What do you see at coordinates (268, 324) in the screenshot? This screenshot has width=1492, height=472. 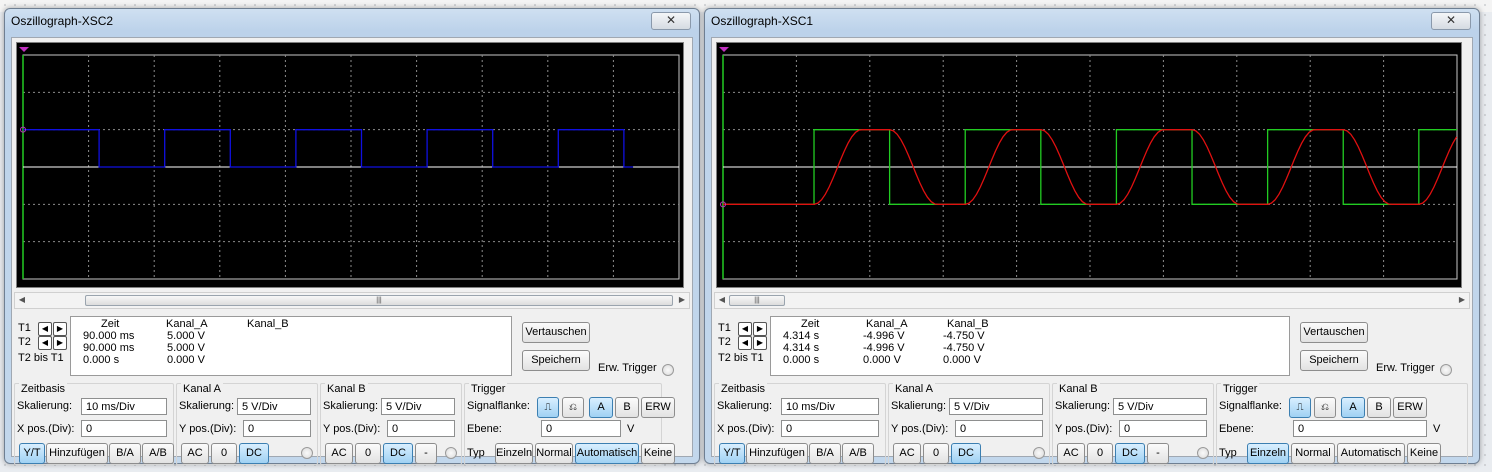 I see `kanal-b-header: Kanal_B` at bounding box center [268, 324].